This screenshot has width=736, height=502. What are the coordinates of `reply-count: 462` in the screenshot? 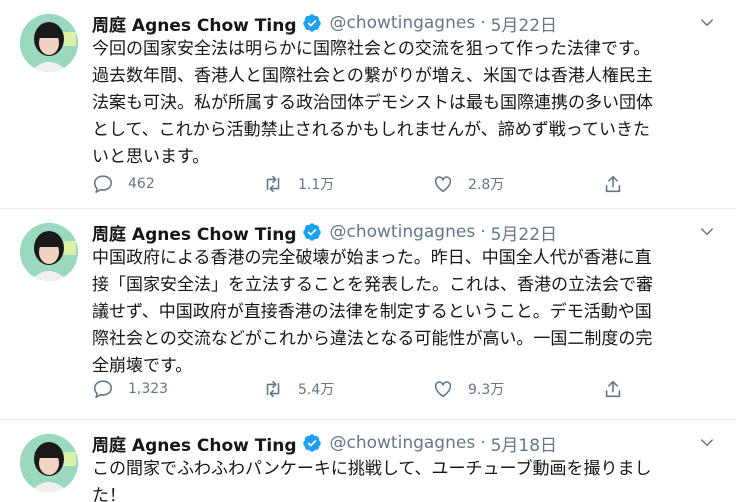 It's located at (141, 184).